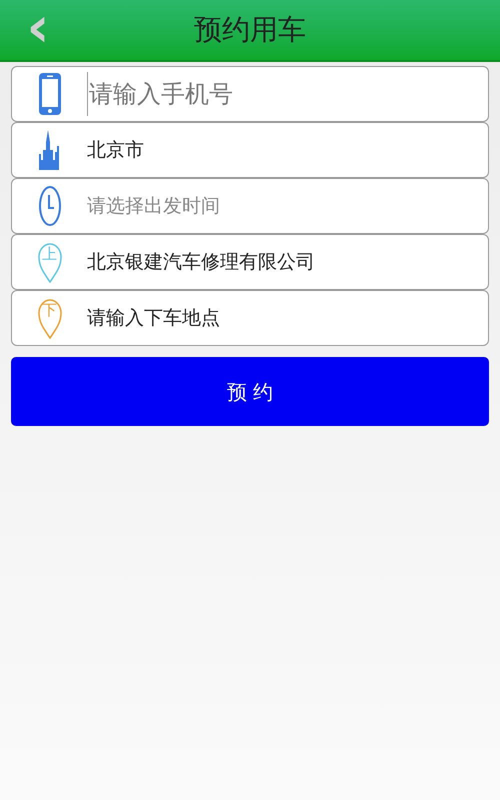 The image size is (500, 800). I want to click on book-button: 预 约, so click(250, 391).